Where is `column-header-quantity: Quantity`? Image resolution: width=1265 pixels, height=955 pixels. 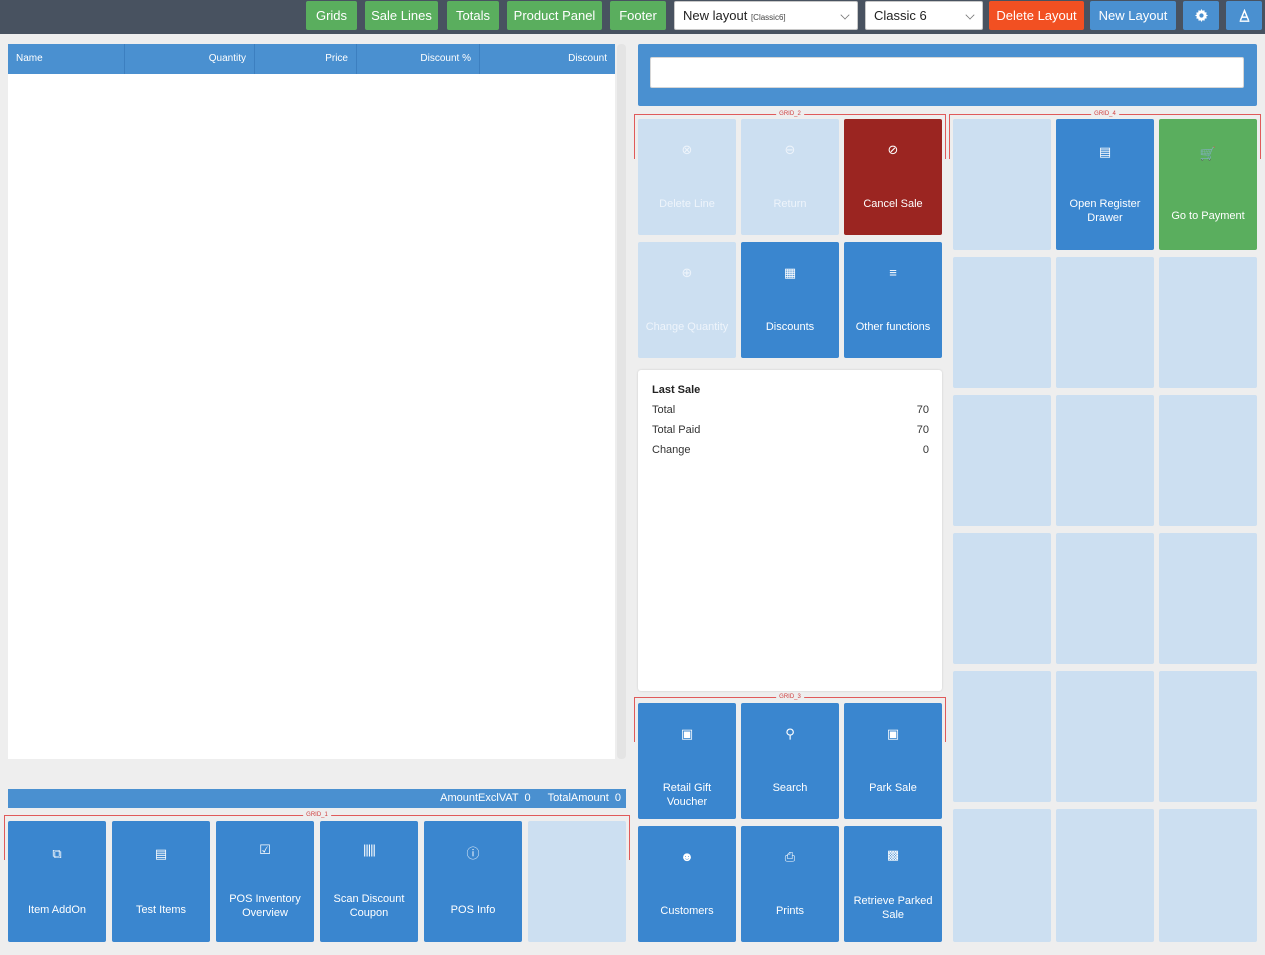
column-header-quantity: Quantity is located at coordinates (190, 59).